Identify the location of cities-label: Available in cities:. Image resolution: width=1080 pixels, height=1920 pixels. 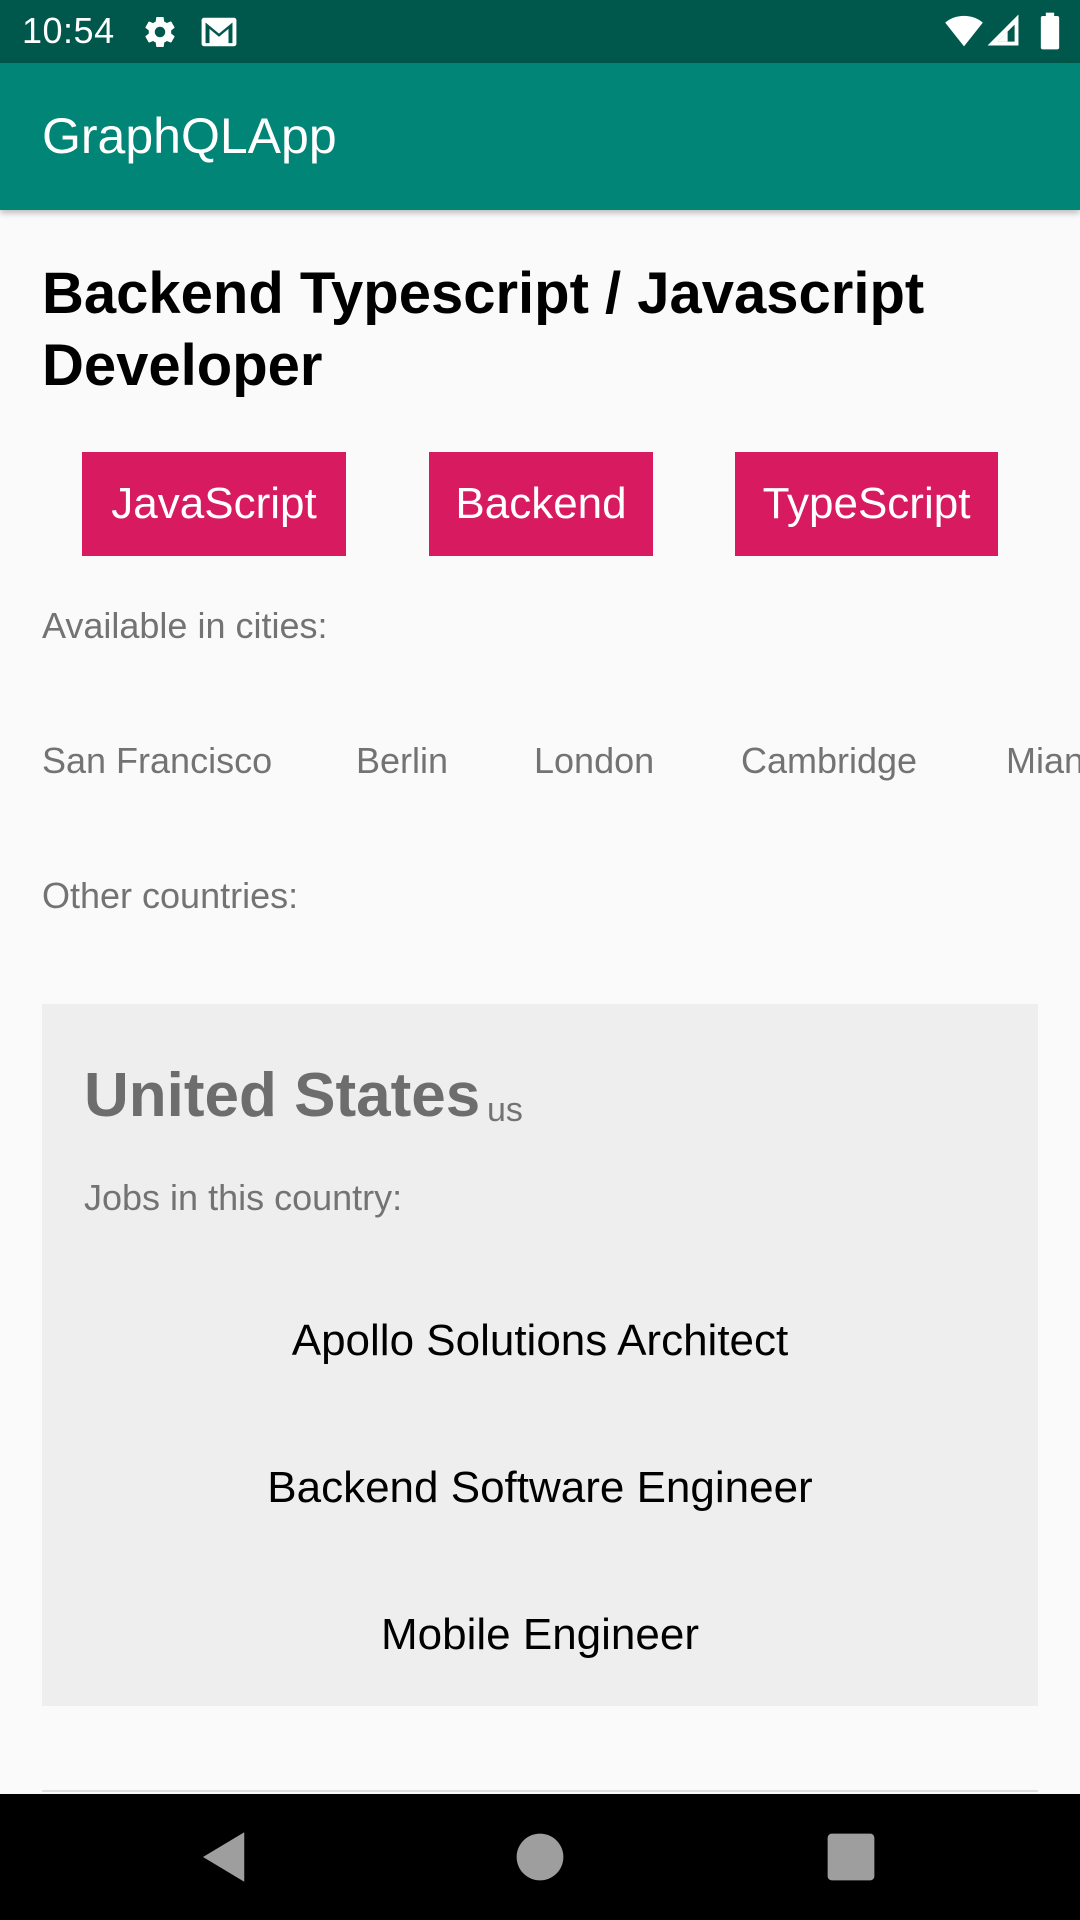
(185, 625).